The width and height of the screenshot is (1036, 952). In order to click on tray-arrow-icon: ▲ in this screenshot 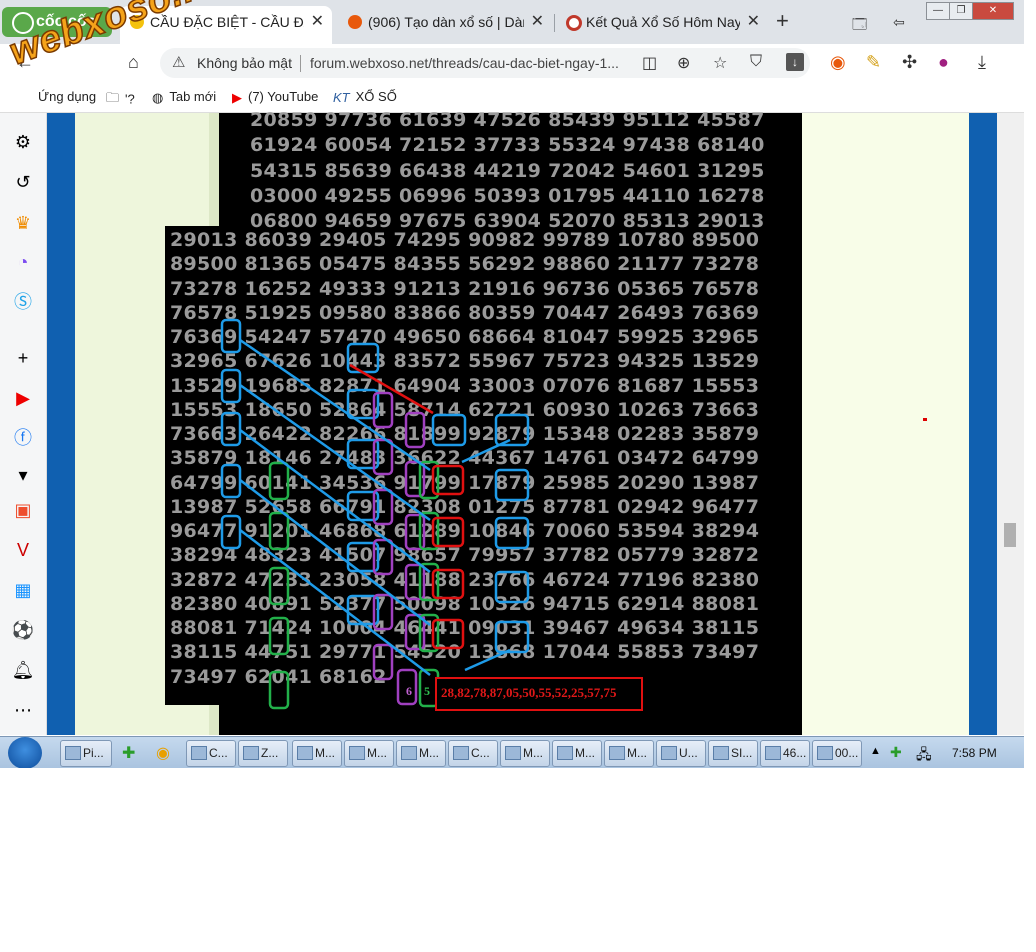, I will do `click(875, 751)`.